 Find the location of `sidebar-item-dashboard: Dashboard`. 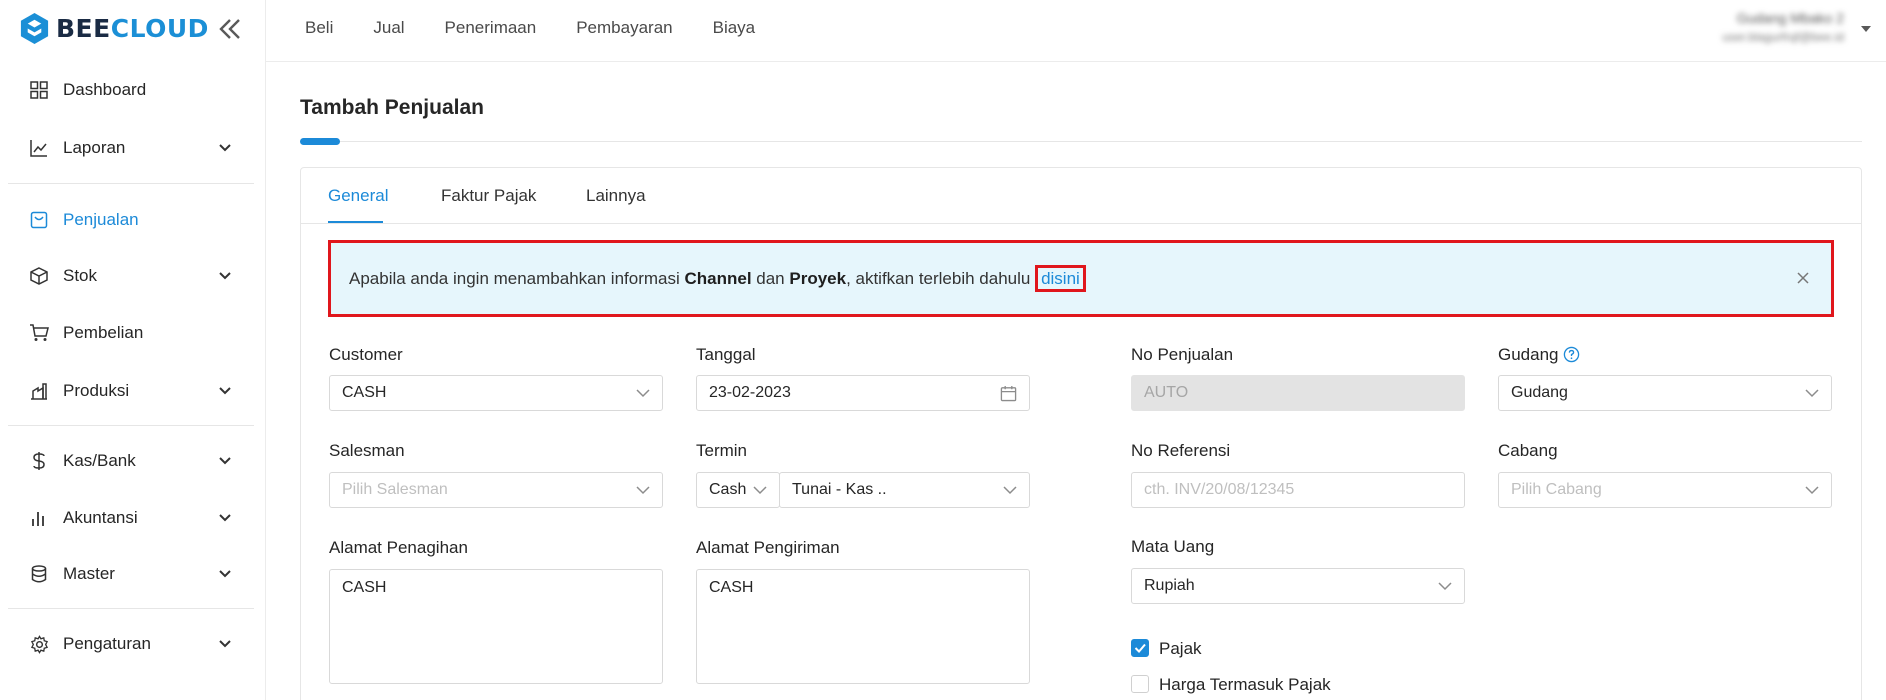

sidebar-item-dashboard: Dashboard is located at coordinates (133, 90).